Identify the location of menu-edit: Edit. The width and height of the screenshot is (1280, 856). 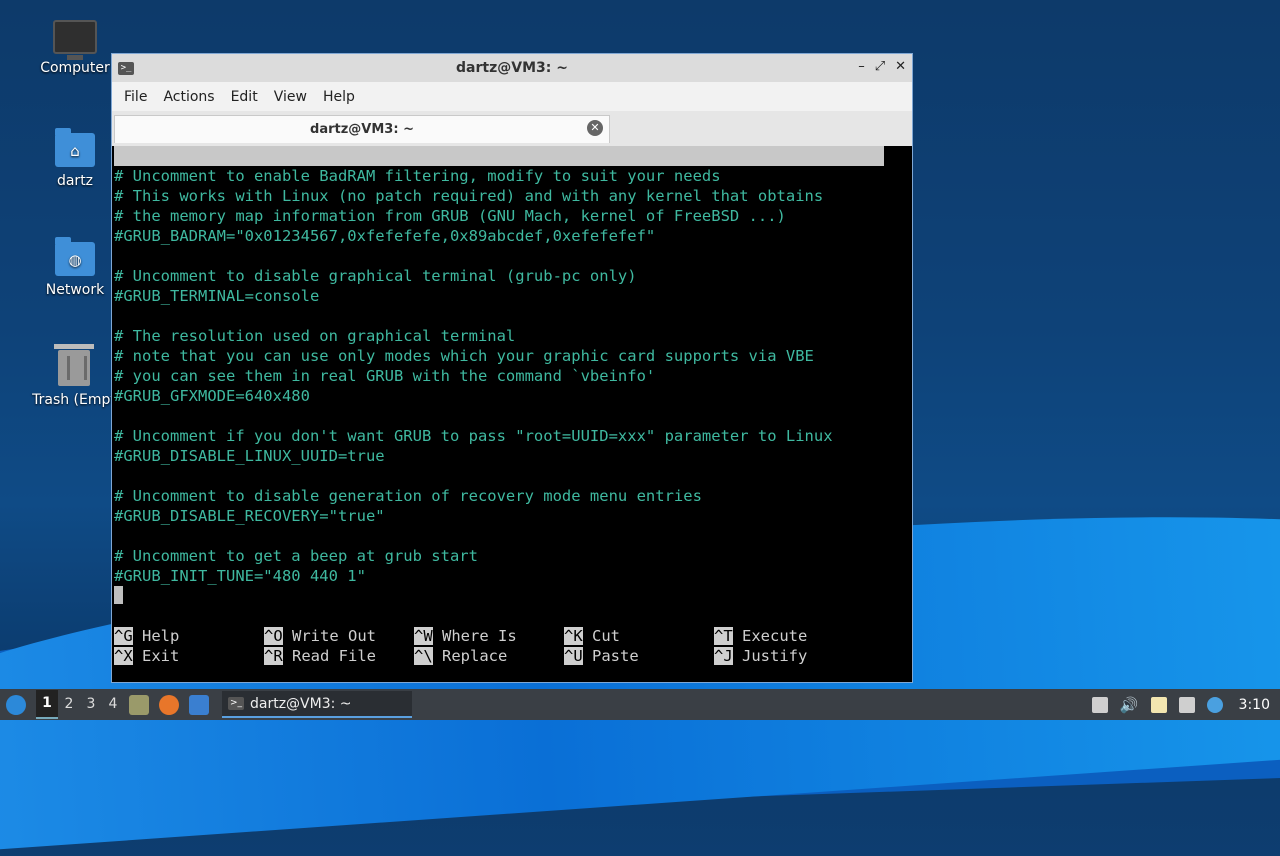
(244, 97).